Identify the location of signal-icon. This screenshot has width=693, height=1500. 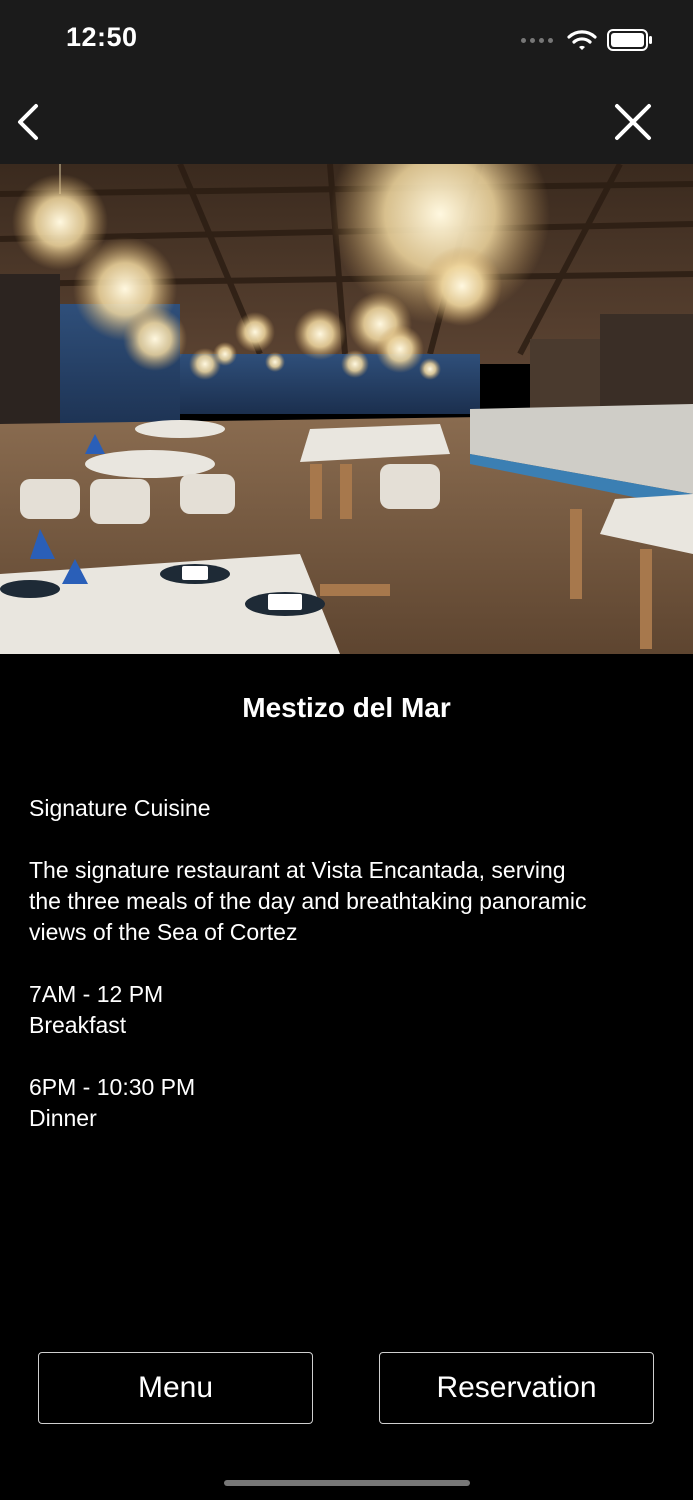
(537, 40).